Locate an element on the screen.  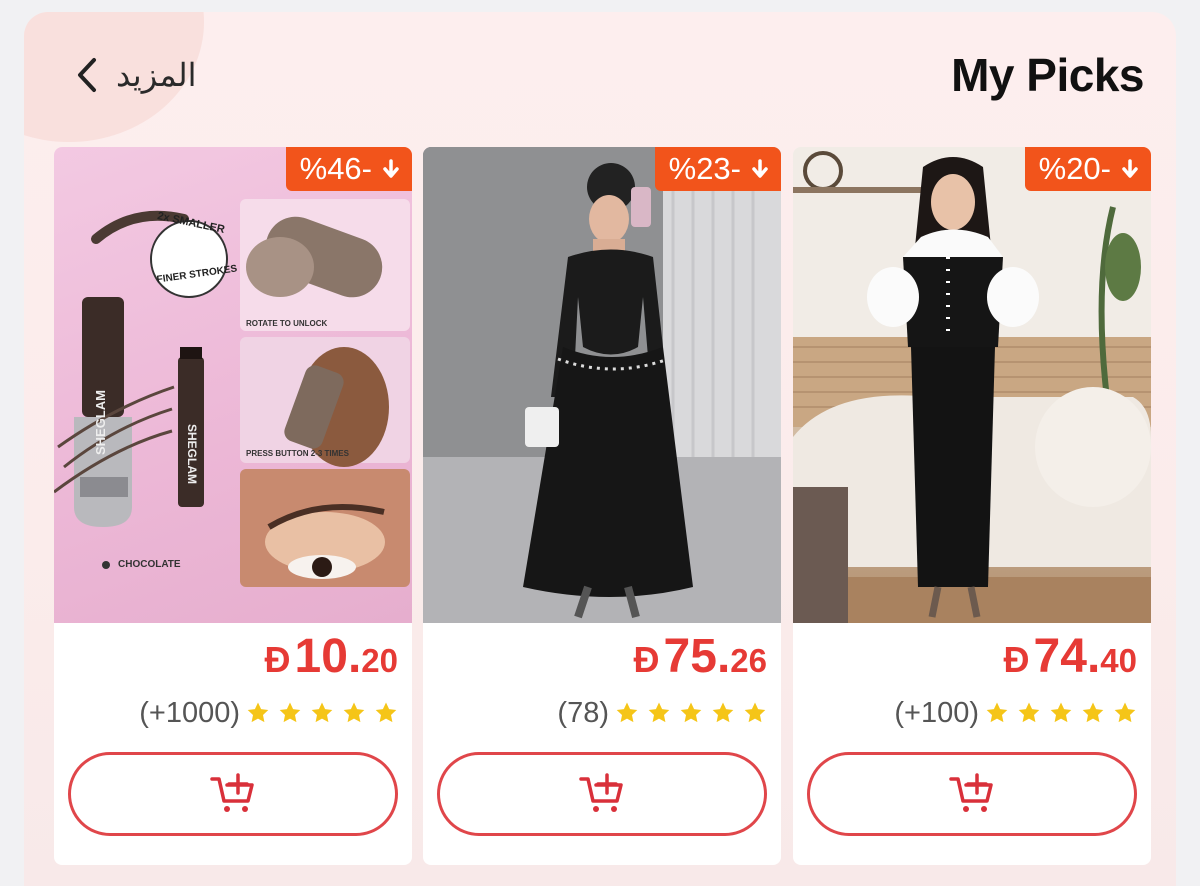
image-text: CHOCOLATE is located at coordinates (149, 564).